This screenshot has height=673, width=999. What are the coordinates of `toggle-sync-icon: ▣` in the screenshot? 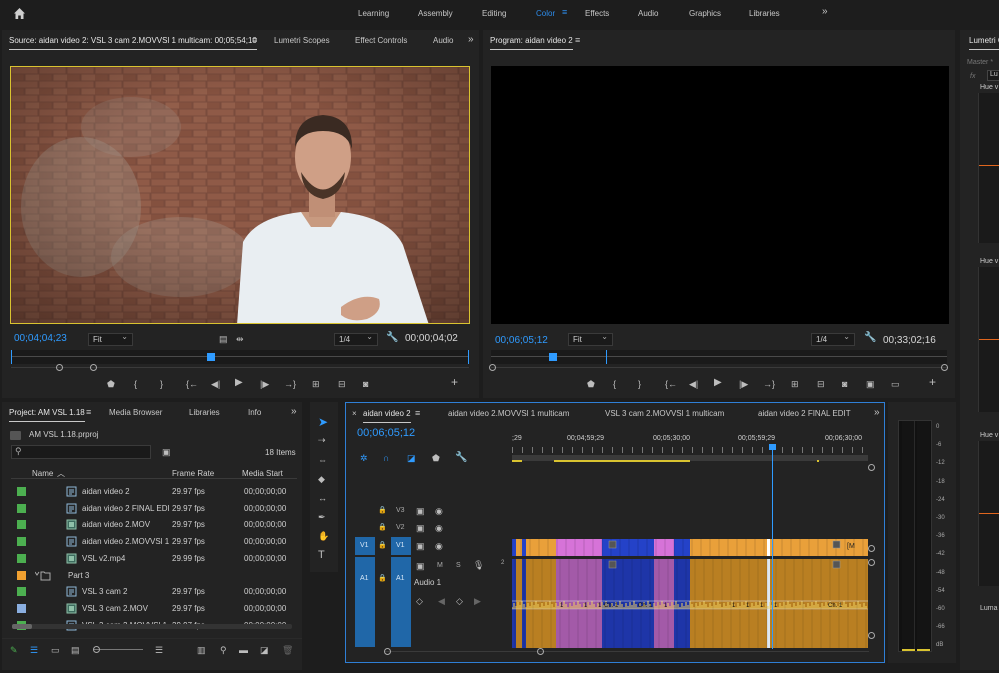 It's located at (420, 546).